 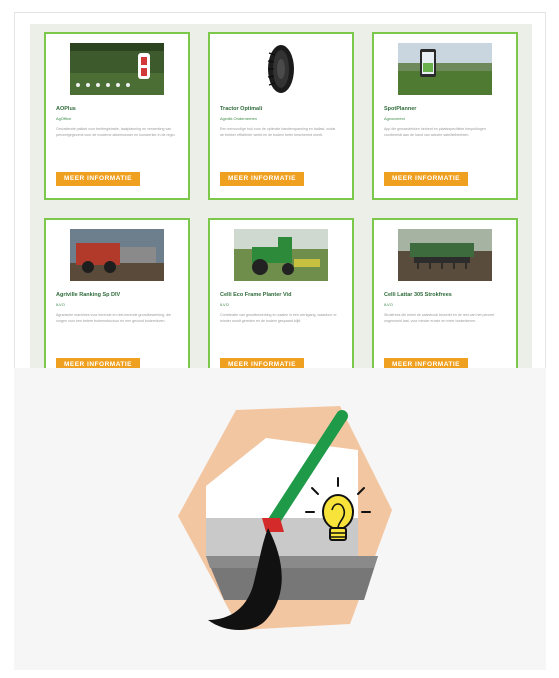 What do you see at coordinates (445, 69) in the screenshot?
I see `app-field-image` at bounding box center [445, 69].